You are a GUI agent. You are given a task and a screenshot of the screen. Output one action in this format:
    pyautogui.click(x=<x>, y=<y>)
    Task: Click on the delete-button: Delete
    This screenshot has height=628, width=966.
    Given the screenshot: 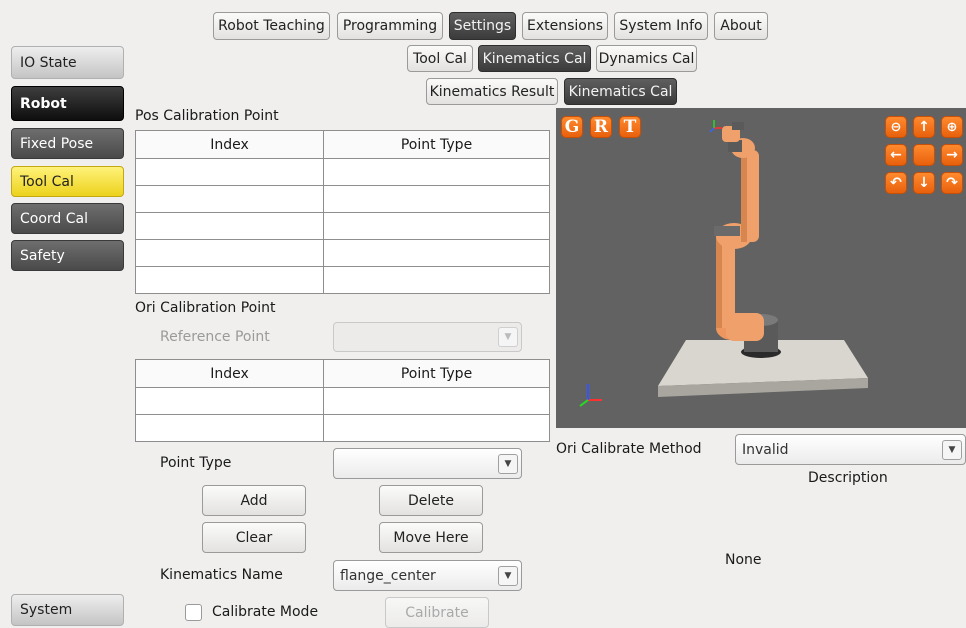 What is the action you would take?
    pyautogui.click(x=431, y=500)
    